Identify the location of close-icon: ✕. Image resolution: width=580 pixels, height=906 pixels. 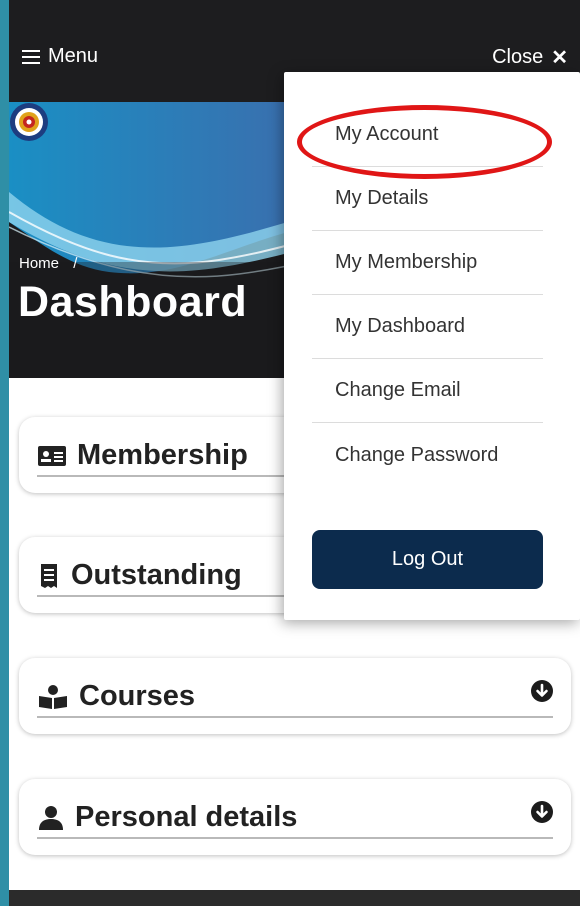
(559, 58).